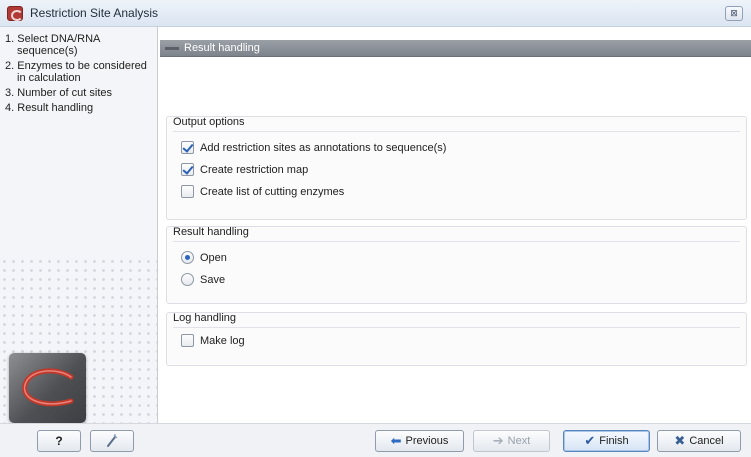 The image size is (751, 457). Describe the element at coordinates (272, 191) in the screenshot. I see `option-label: Create list of cutting enzymes` at that location.